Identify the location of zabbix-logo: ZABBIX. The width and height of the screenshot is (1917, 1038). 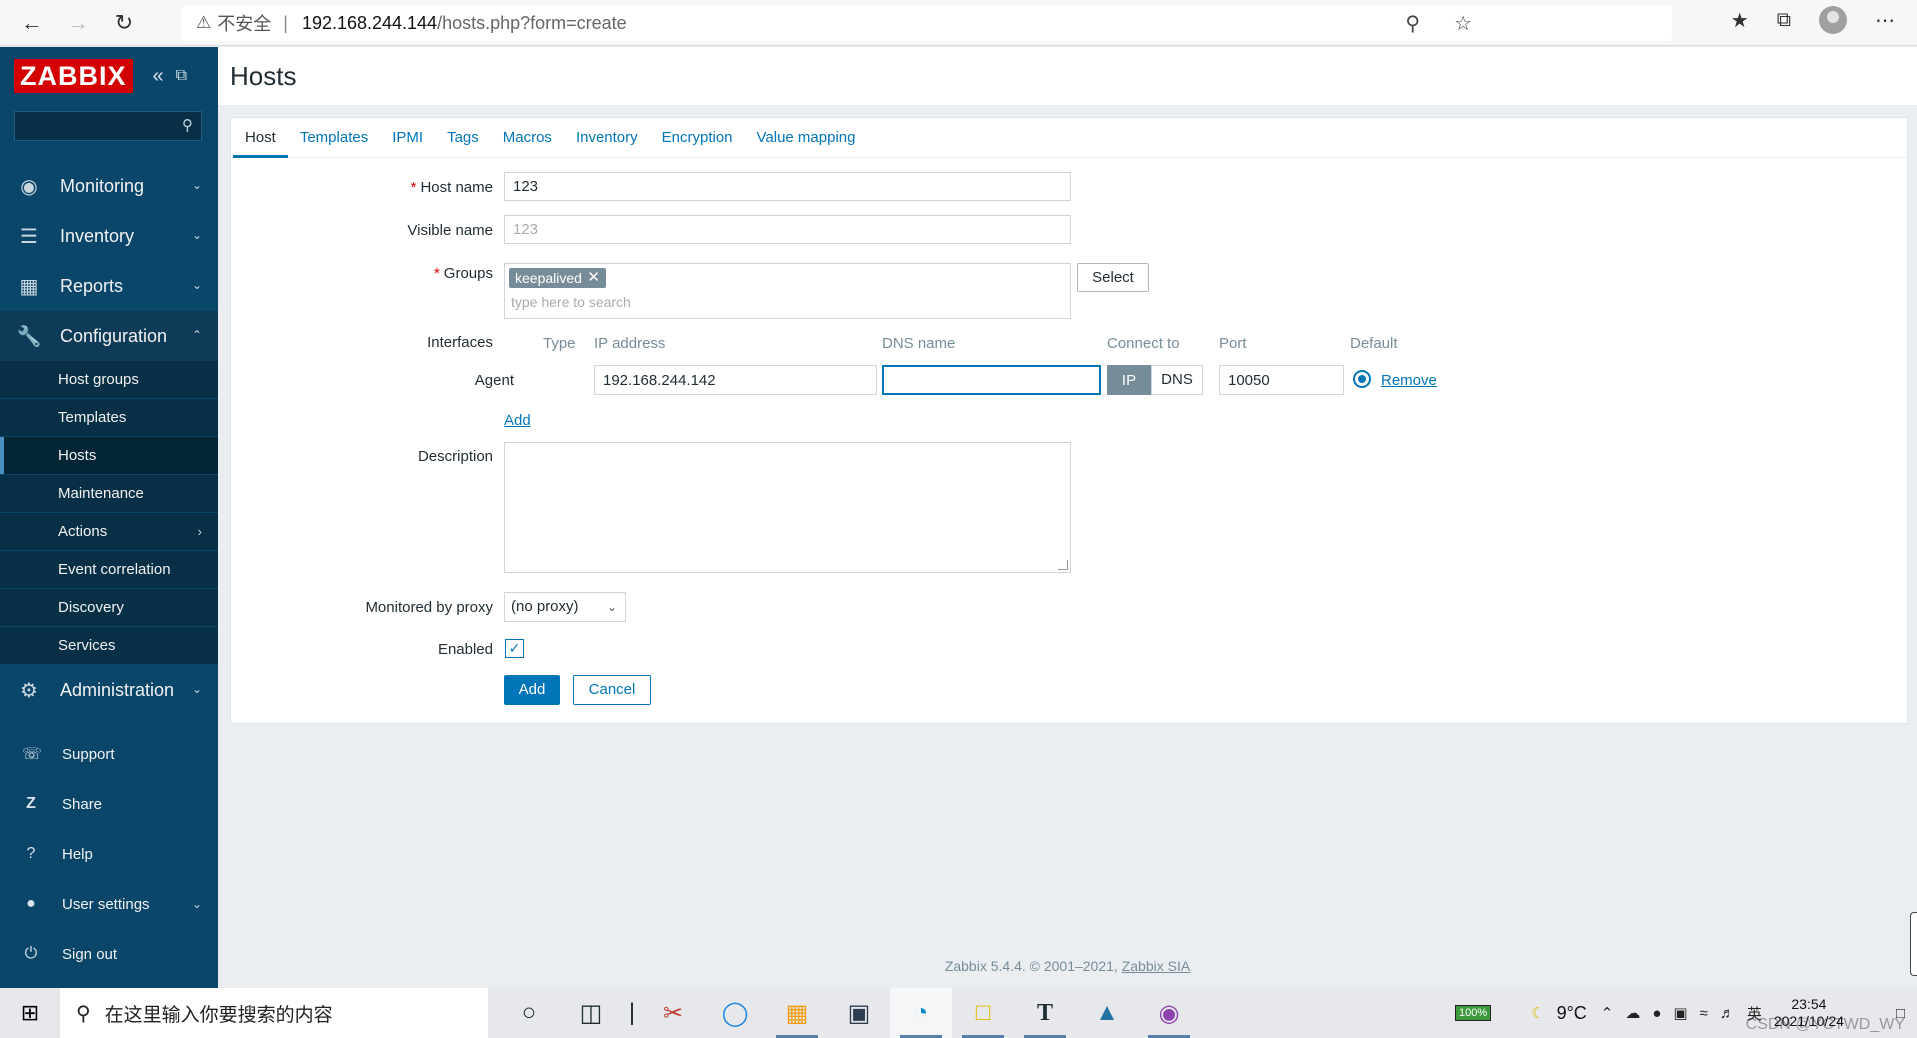
(73, 76).